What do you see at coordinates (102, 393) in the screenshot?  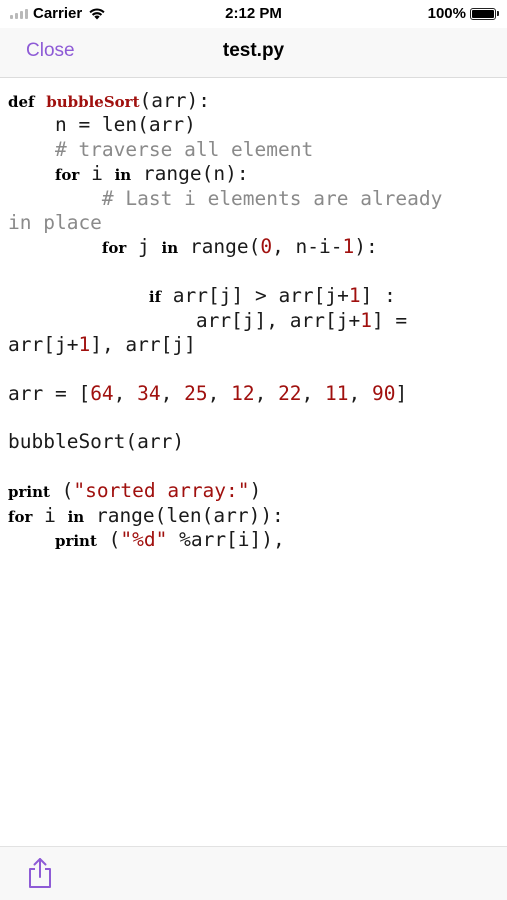 I see `code-token: 64` at bounding box center [102, 393].